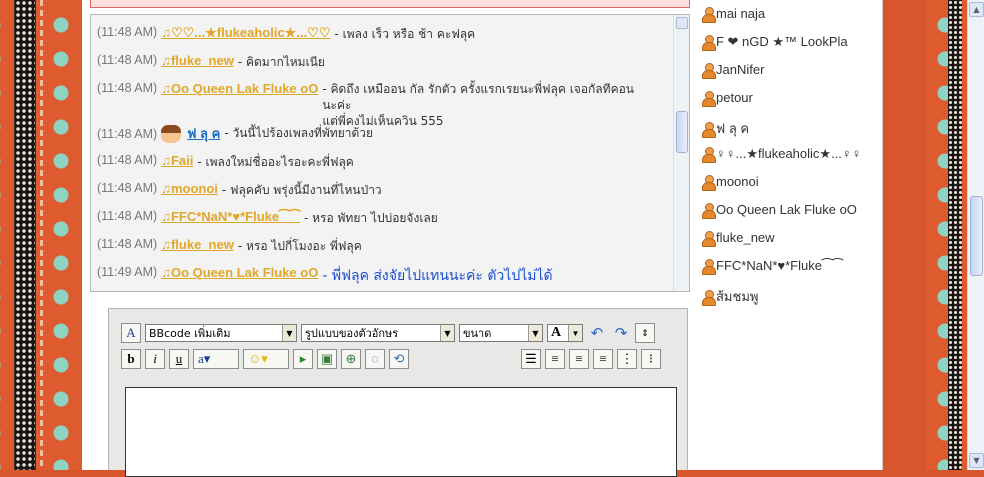 The image size is (984, 477). What do you see at coordinates (245, 33) in the screenshot?
I see `message-nick: ♫♡♡...★flukeaholic★...♡♡` at bounding box center [245, 33].